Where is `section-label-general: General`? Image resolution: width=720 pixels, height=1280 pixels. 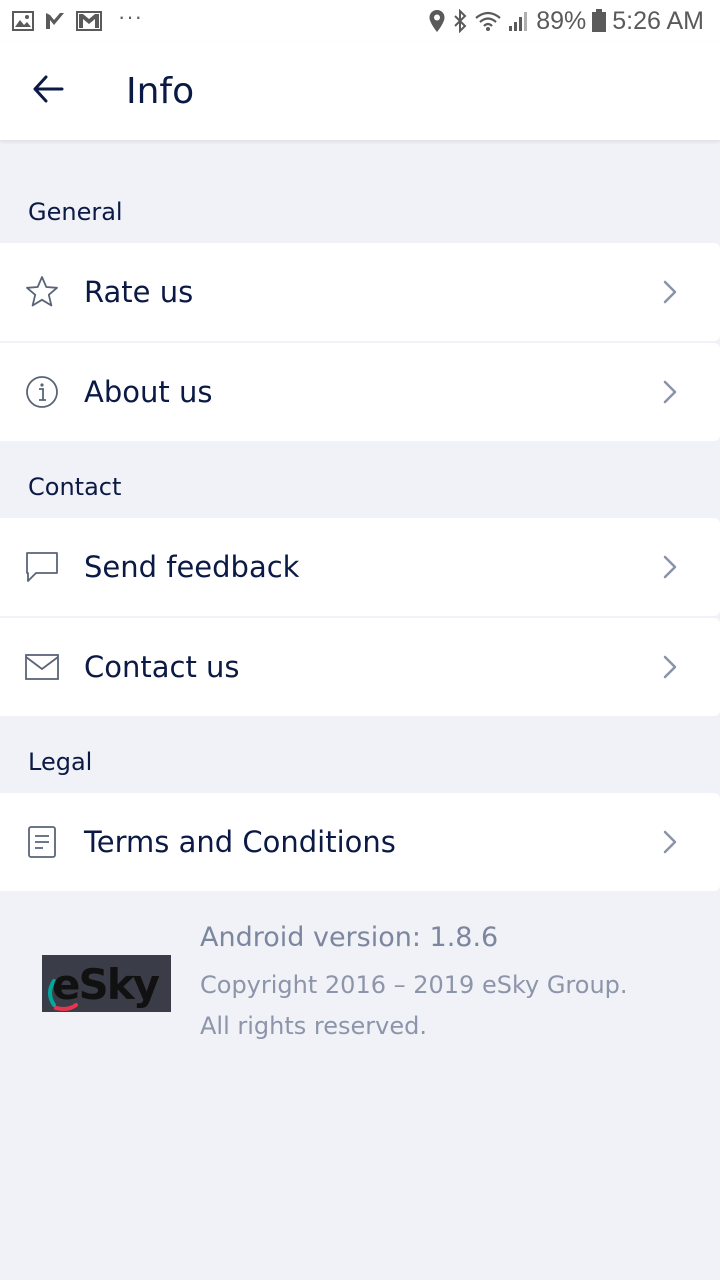
section-label-general: General is located at coordinates (75, 212).